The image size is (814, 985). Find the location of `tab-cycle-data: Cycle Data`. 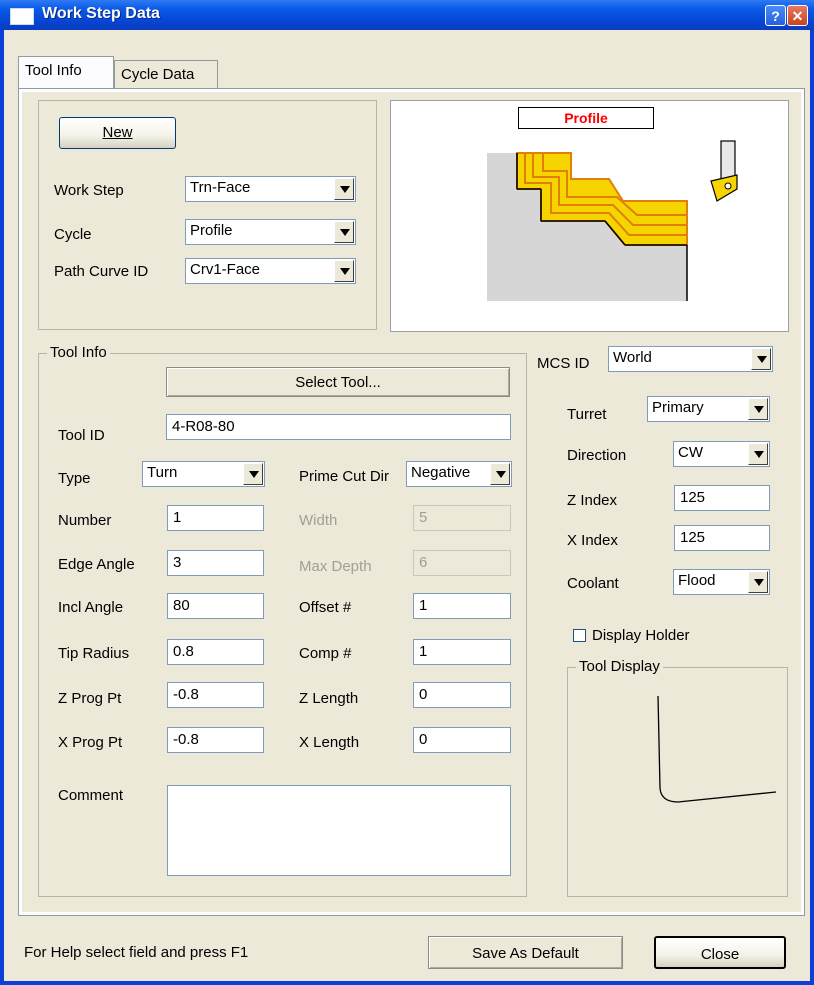

tab-cycle-data: Cycle Data is located at coordinates (166, 74).